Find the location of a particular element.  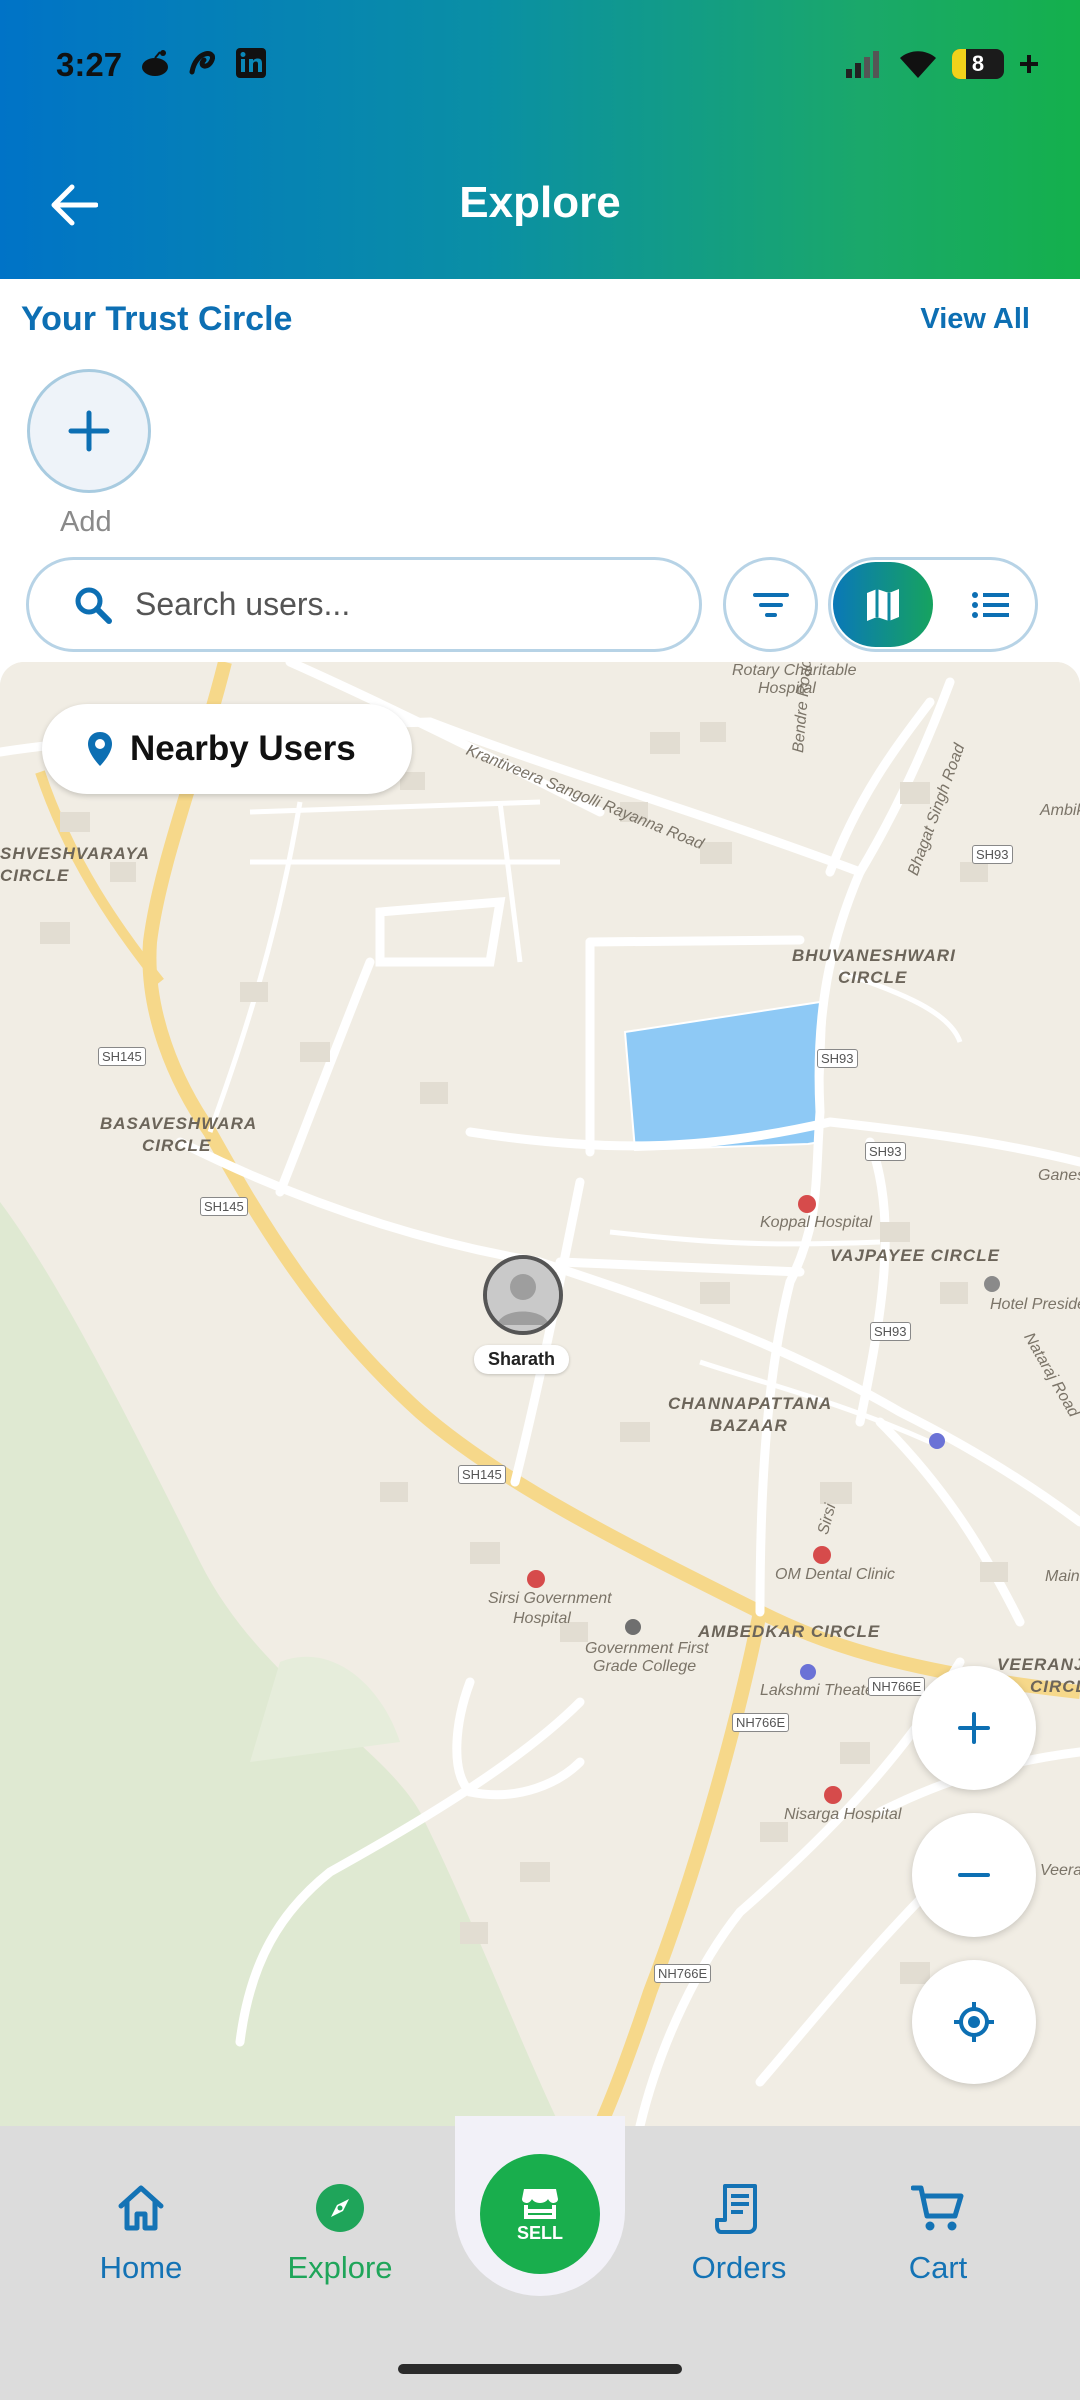

nav-orders-label: Orders is located at coordinates (739, 2267).